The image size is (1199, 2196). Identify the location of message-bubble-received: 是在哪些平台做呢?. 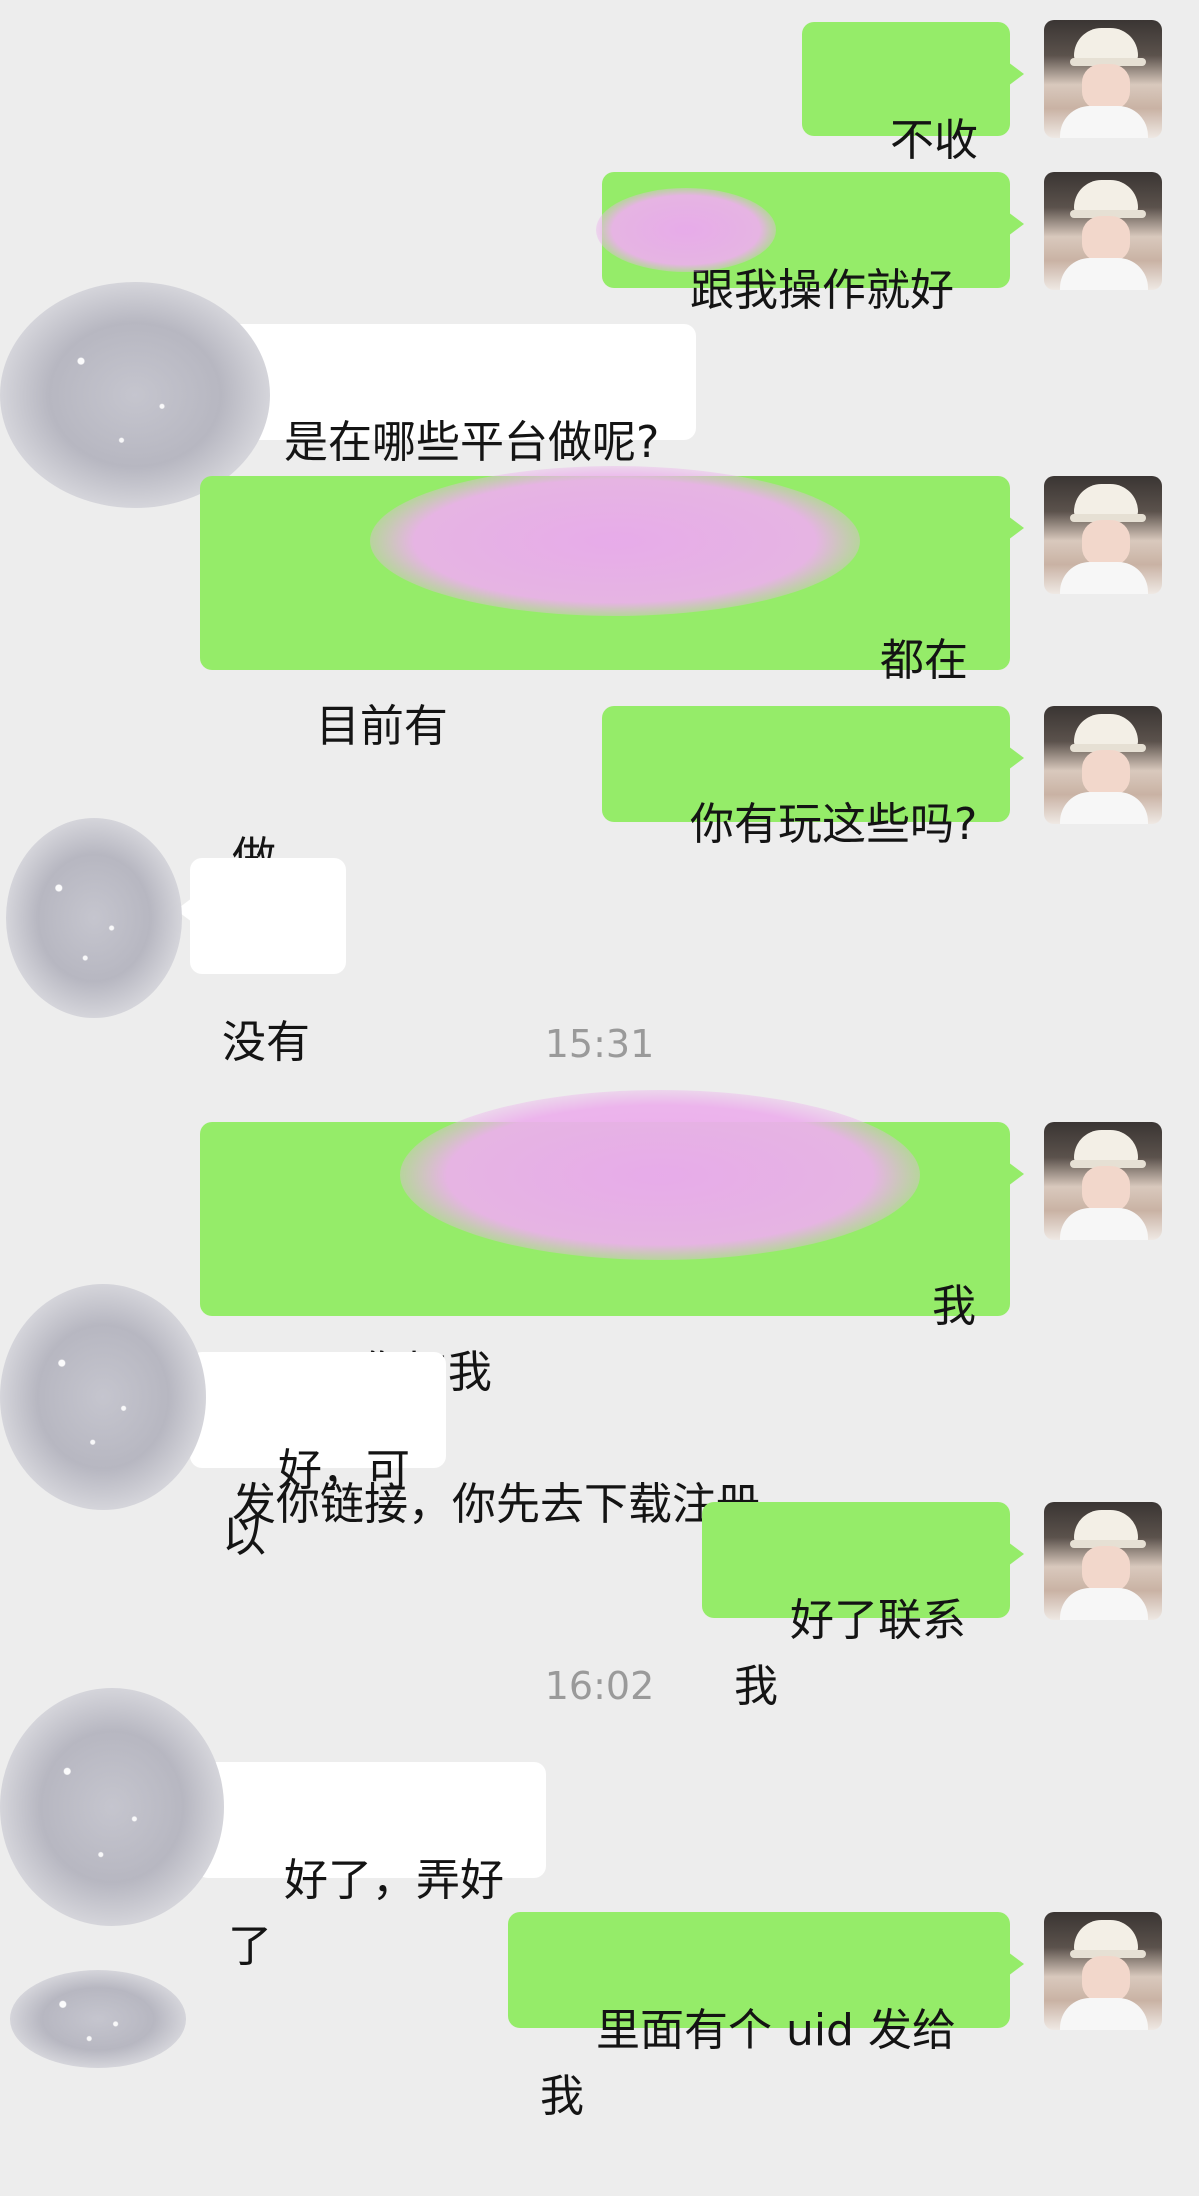
(439, 396).